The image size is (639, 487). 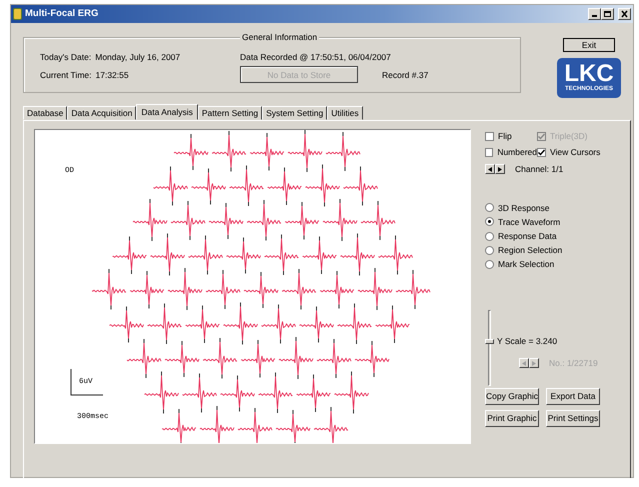 What do you see at coordinates (526, 264) in the screenshot?
I see `radio-label: Mark Selection` at bounding box center [526, 264].